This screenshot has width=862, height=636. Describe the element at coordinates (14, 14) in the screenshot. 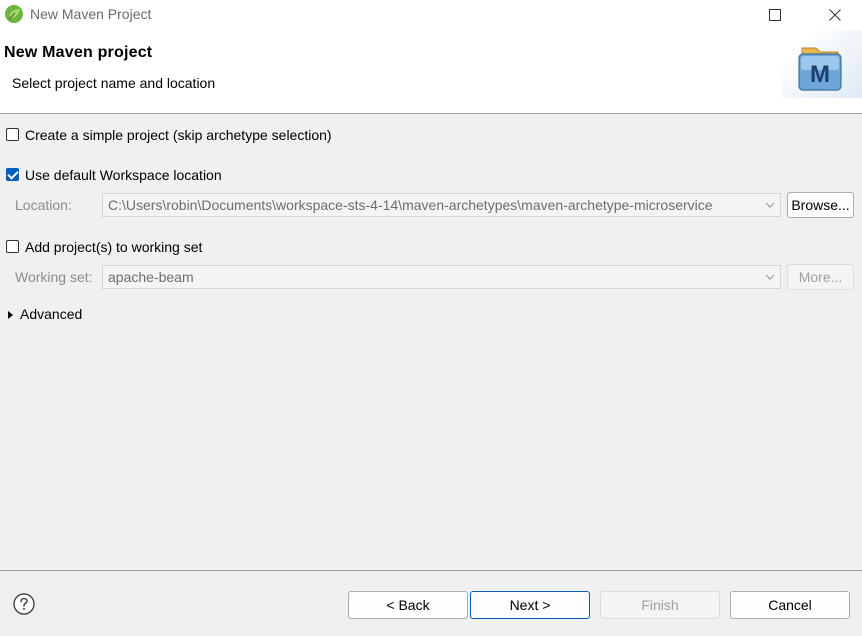

I see `spring-leaf-icon` at that location.